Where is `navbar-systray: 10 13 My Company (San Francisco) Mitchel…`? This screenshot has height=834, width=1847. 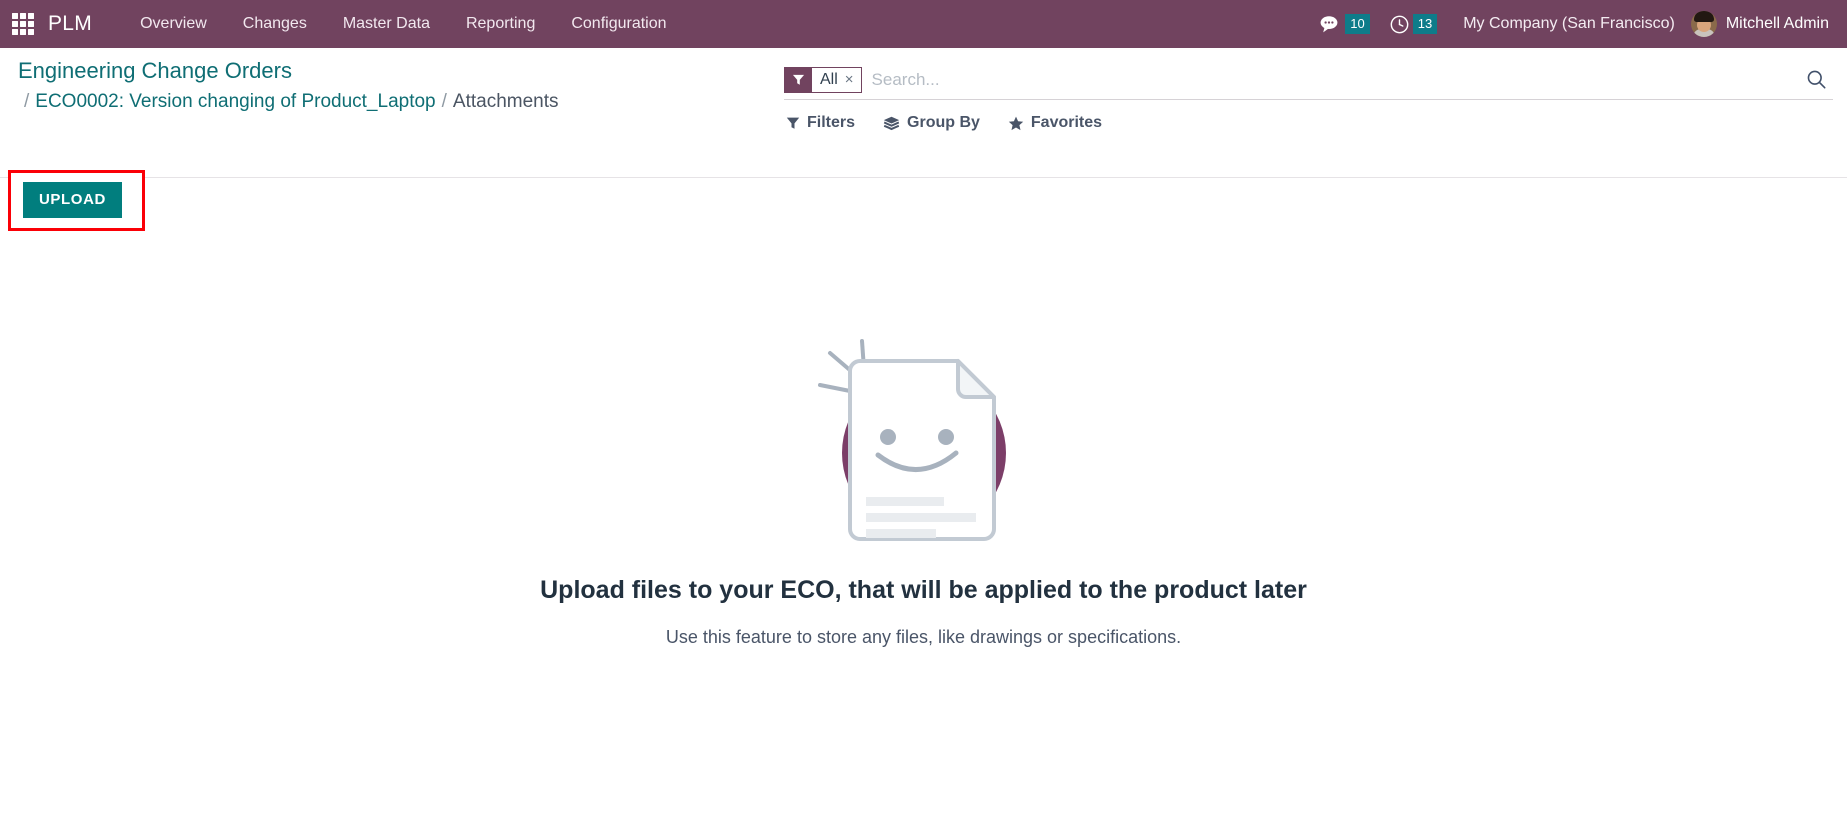
navbar-systray: 10 13 My Company (San Francisco) Mitchel… is located at coordinates (1578, 24).